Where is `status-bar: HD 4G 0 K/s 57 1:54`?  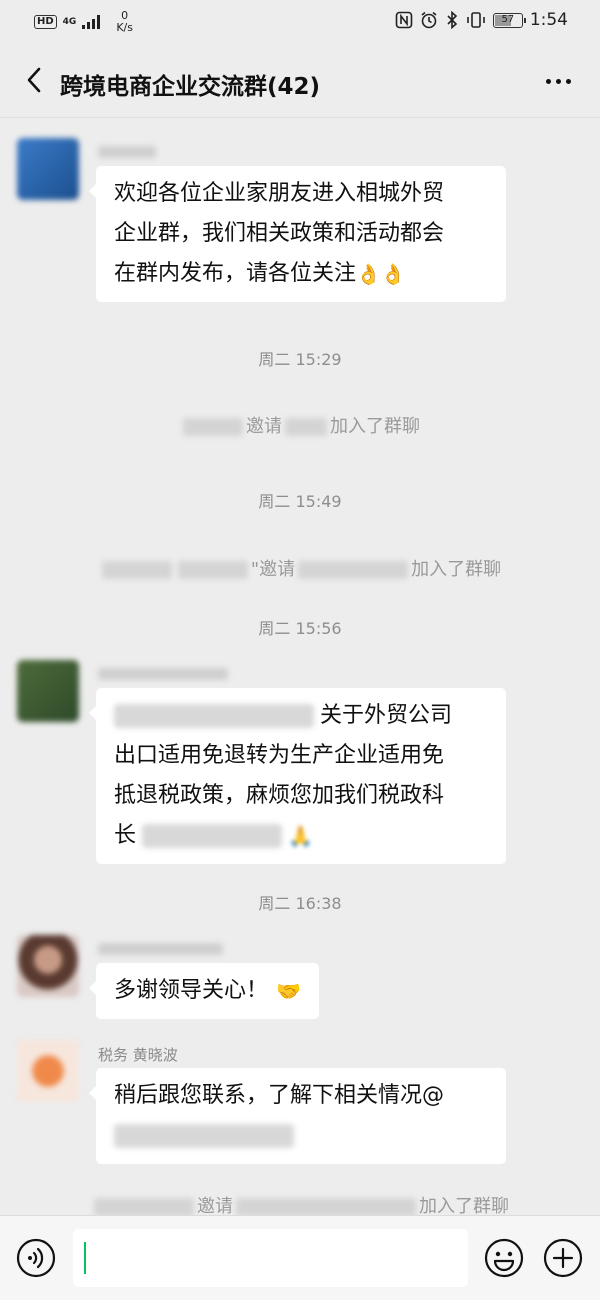
status-bar: HD 4G 0 K/s 57 1:54 is located at coordinates (300, 22).